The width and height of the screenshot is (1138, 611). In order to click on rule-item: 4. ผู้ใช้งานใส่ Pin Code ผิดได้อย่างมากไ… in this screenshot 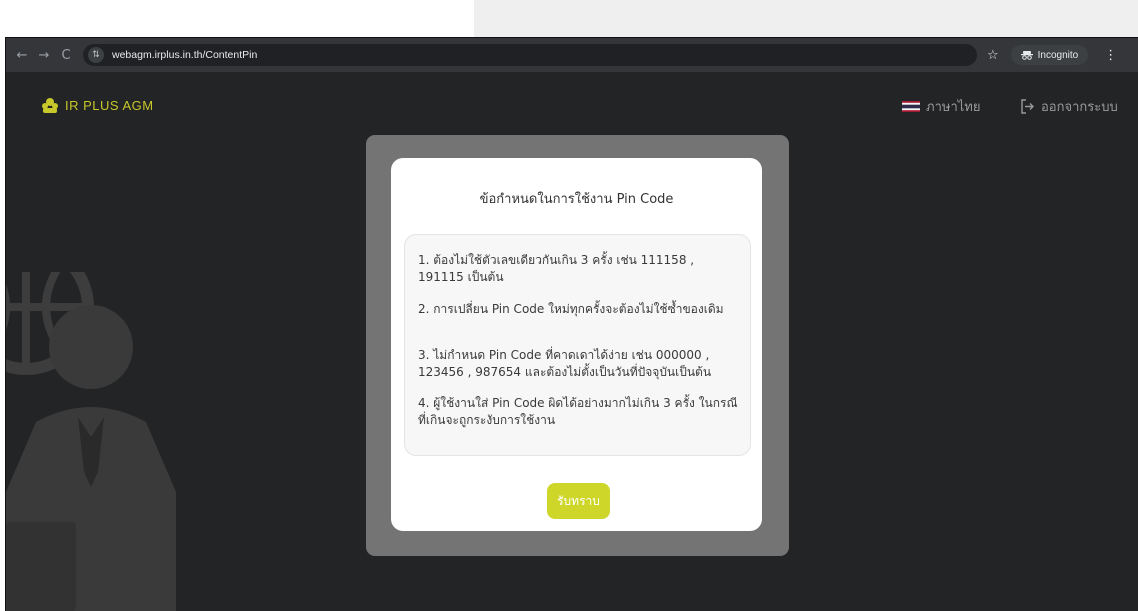, I will do `click(578, 411)`.